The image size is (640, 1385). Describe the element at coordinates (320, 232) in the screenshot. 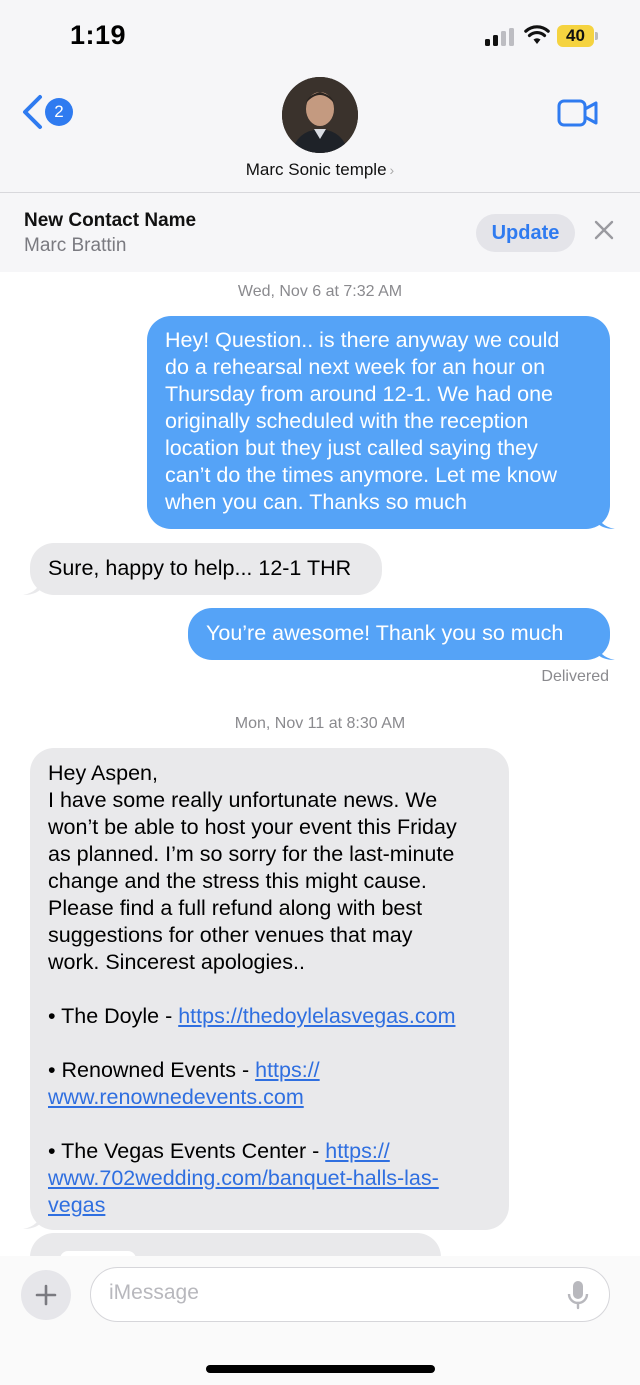

I see `new-contact-banner: New Contact Name Marc Brattin Update` at that location.